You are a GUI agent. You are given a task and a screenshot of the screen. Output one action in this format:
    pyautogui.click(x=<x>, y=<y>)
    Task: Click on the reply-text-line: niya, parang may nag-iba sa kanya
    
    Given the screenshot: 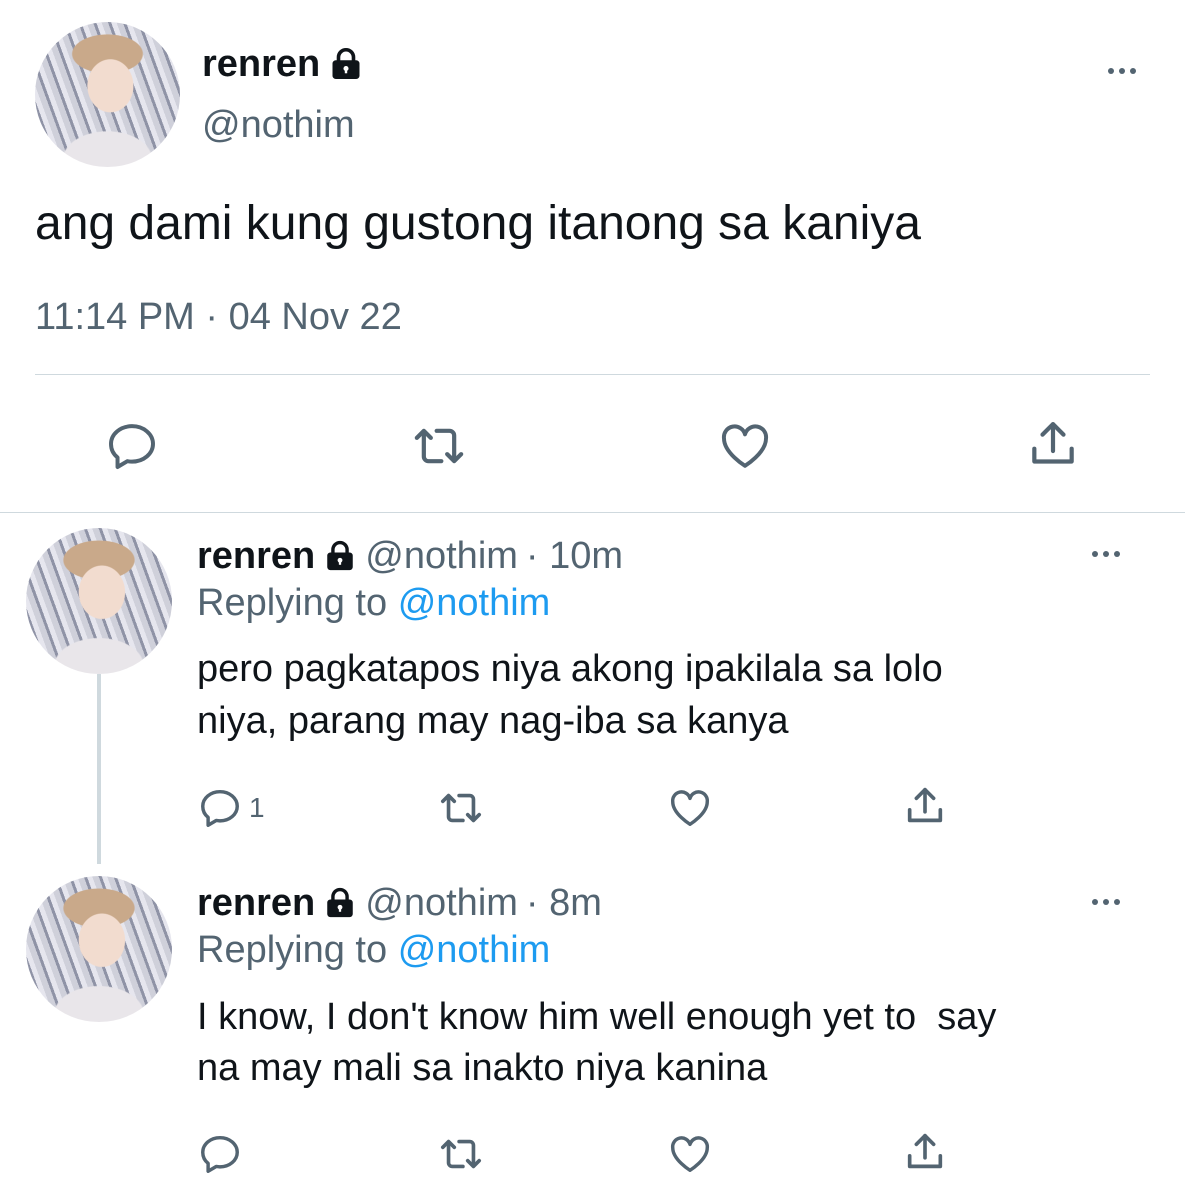 What is the action you would take?
    pyautogui.click(x=493, y=721)
    